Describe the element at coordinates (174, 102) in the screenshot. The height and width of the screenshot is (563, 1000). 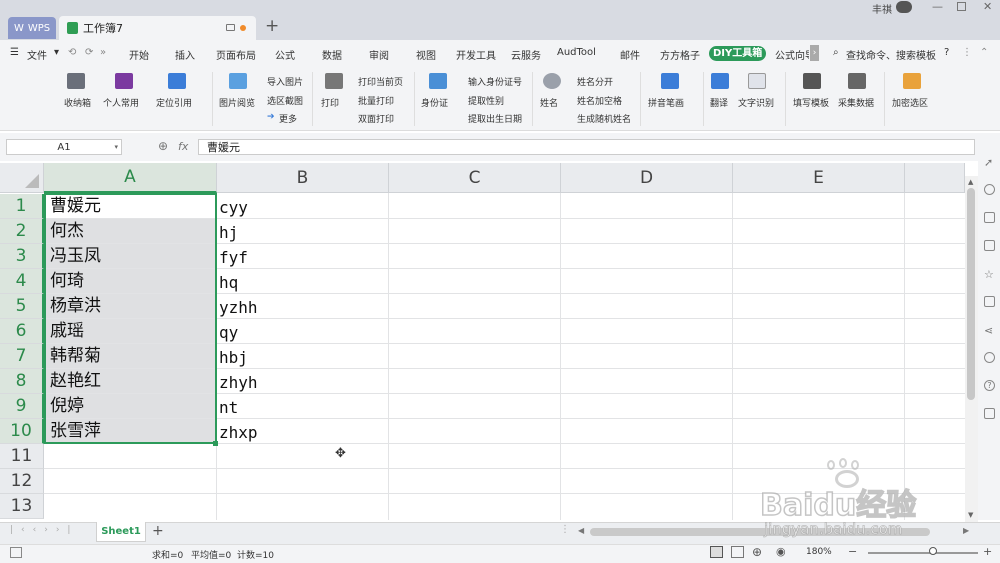
I see `locate-reference-button: 定位引用` at that location.